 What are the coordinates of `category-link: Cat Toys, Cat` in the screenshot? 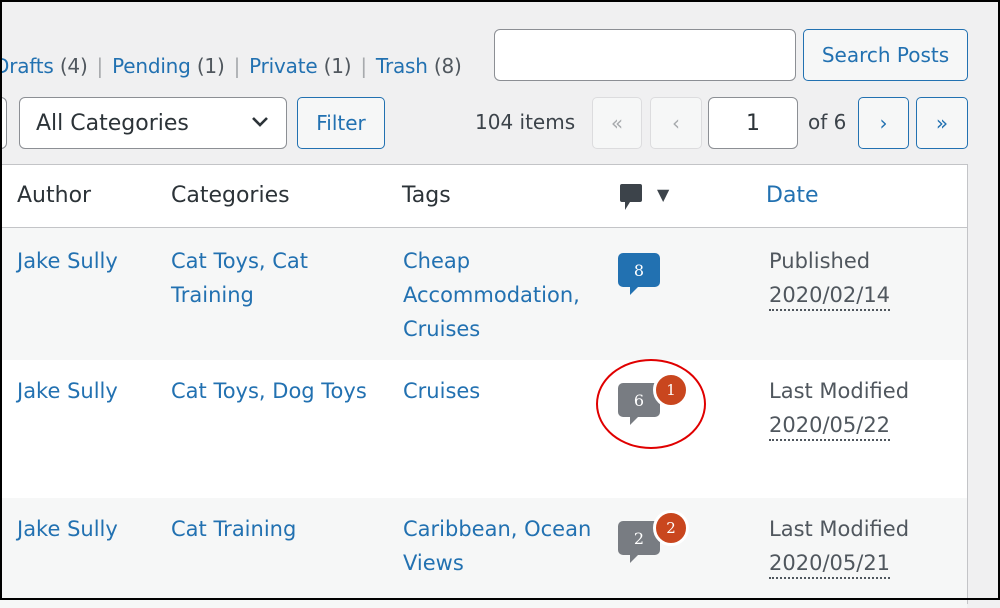 It's located at (239, 261).